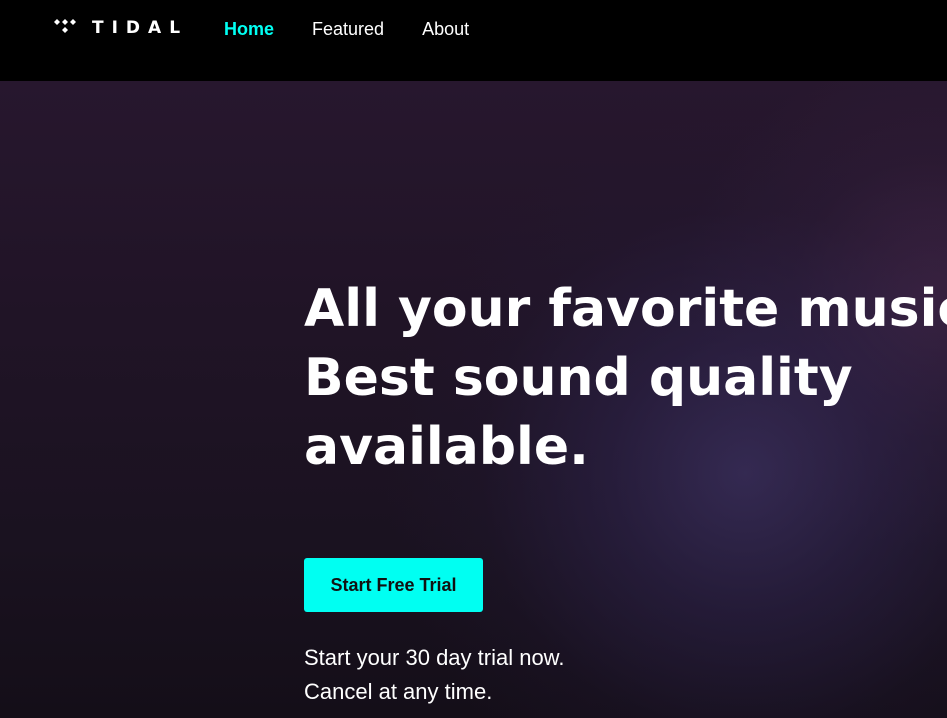  I want to click on top-navigation-bar: TIDAL Home Featured About, so click(473, 40).